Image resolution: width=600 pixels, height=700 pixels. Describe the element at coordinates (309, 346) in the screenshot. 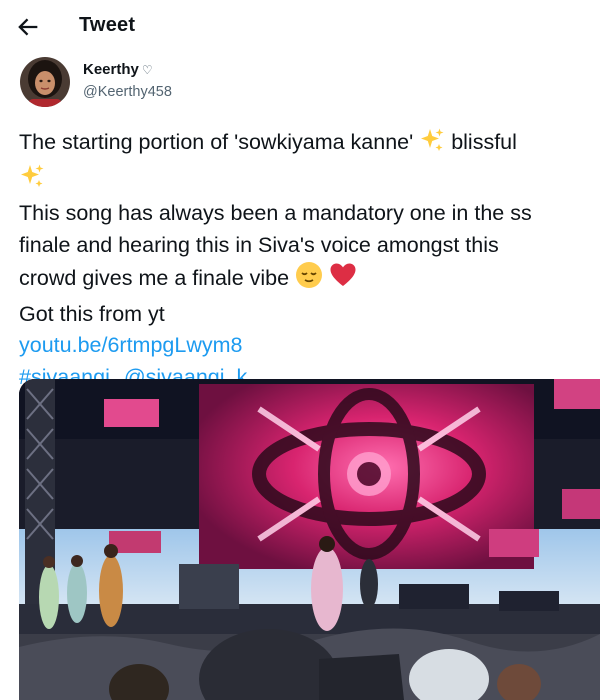

I see `tweet-line-7: youtu.be/6rtmpgLwym8` at that location.